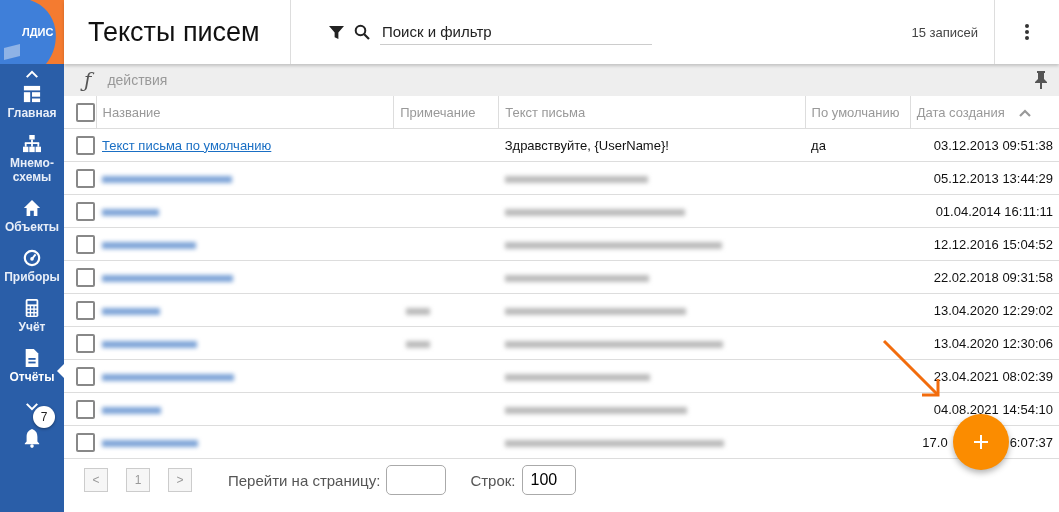  I want to click on previous-page-button: <, so click(96, 480).